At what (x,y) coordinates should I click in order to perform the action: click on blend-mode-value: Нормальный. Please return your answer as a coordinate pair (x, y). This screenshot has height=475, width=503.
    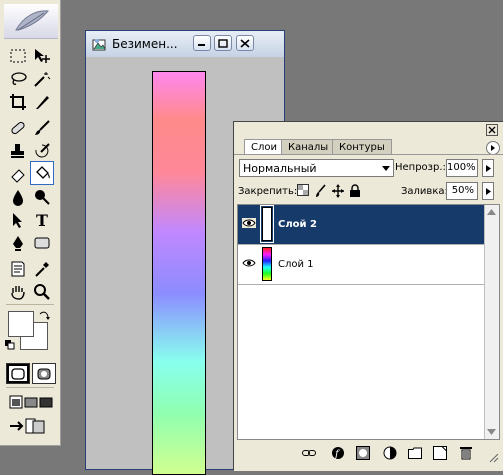
    Looking at the image, I should click on (280, 168).